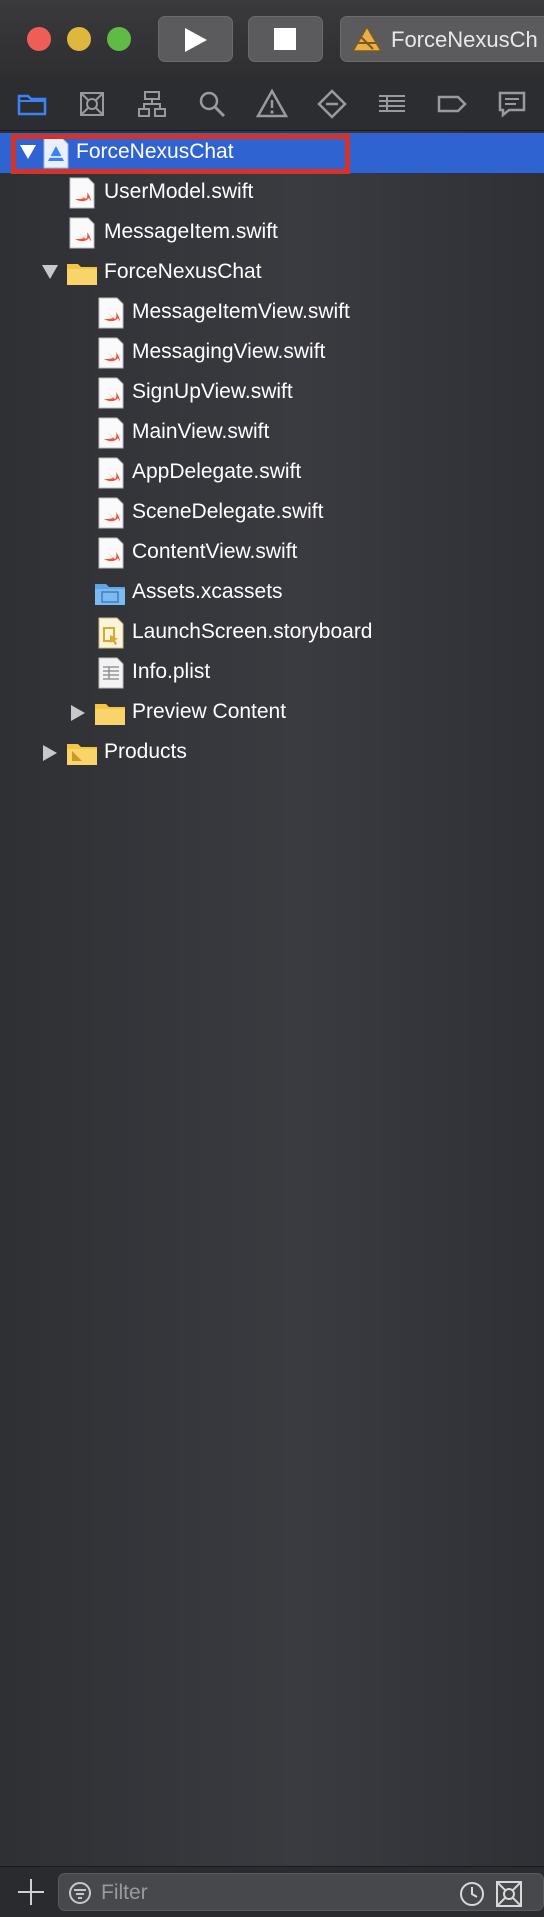  Describe the element at coordinates (464, 39) in the screenshot. I see `scheme-label: ForceNexusCh` at that location.